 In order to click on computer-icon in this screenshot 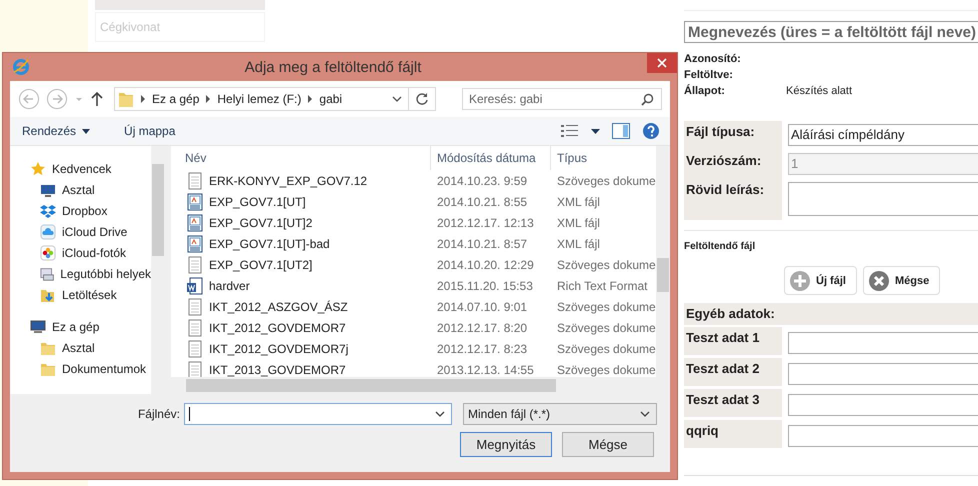, I will do `click(38, 326)`.